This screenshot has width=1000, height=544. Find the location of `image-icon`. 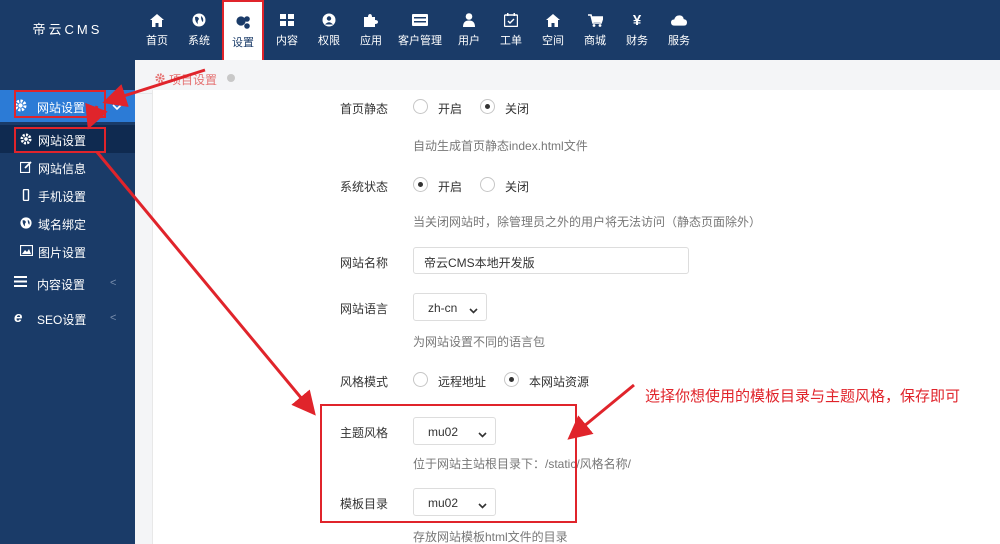

image-icon is located at coordinates (26, 250).